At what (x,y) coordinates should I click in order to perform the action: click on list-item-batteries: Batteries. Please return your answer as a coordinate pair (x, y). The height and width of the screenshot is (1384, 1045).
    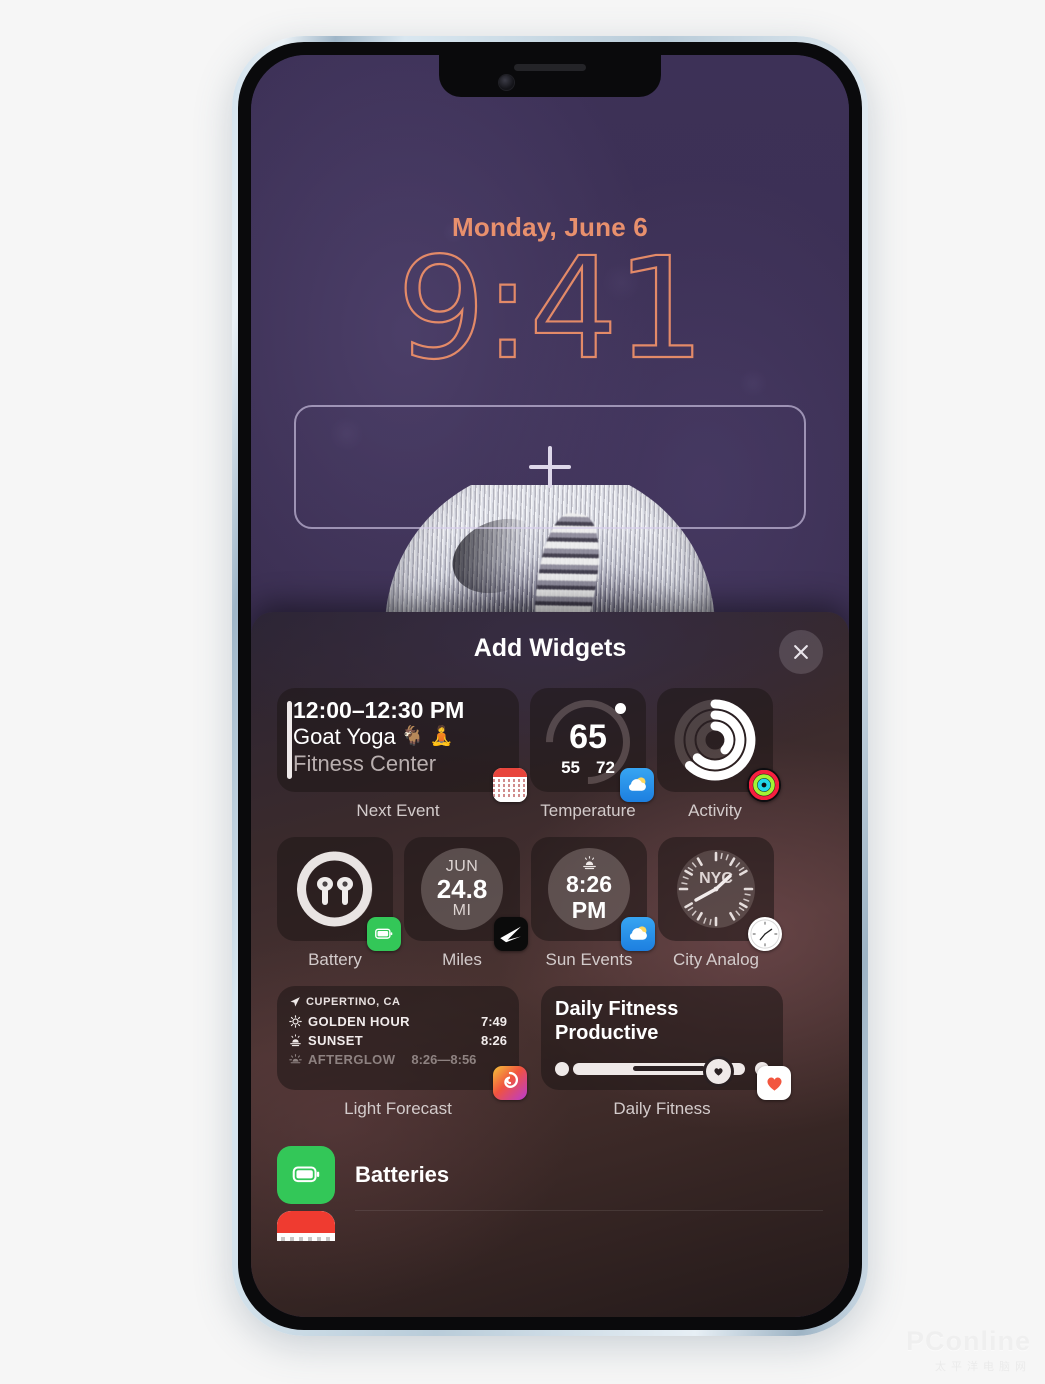
    Looking at the image, I should click on (550, 1175).